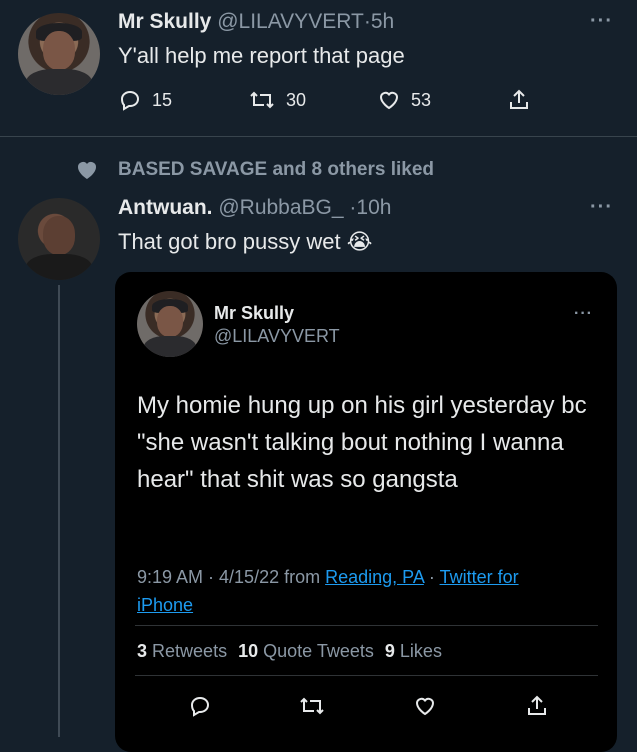 This screenshot has width=637, height=752. I want to click on crying-emoji: 😭, so click(359, 241).